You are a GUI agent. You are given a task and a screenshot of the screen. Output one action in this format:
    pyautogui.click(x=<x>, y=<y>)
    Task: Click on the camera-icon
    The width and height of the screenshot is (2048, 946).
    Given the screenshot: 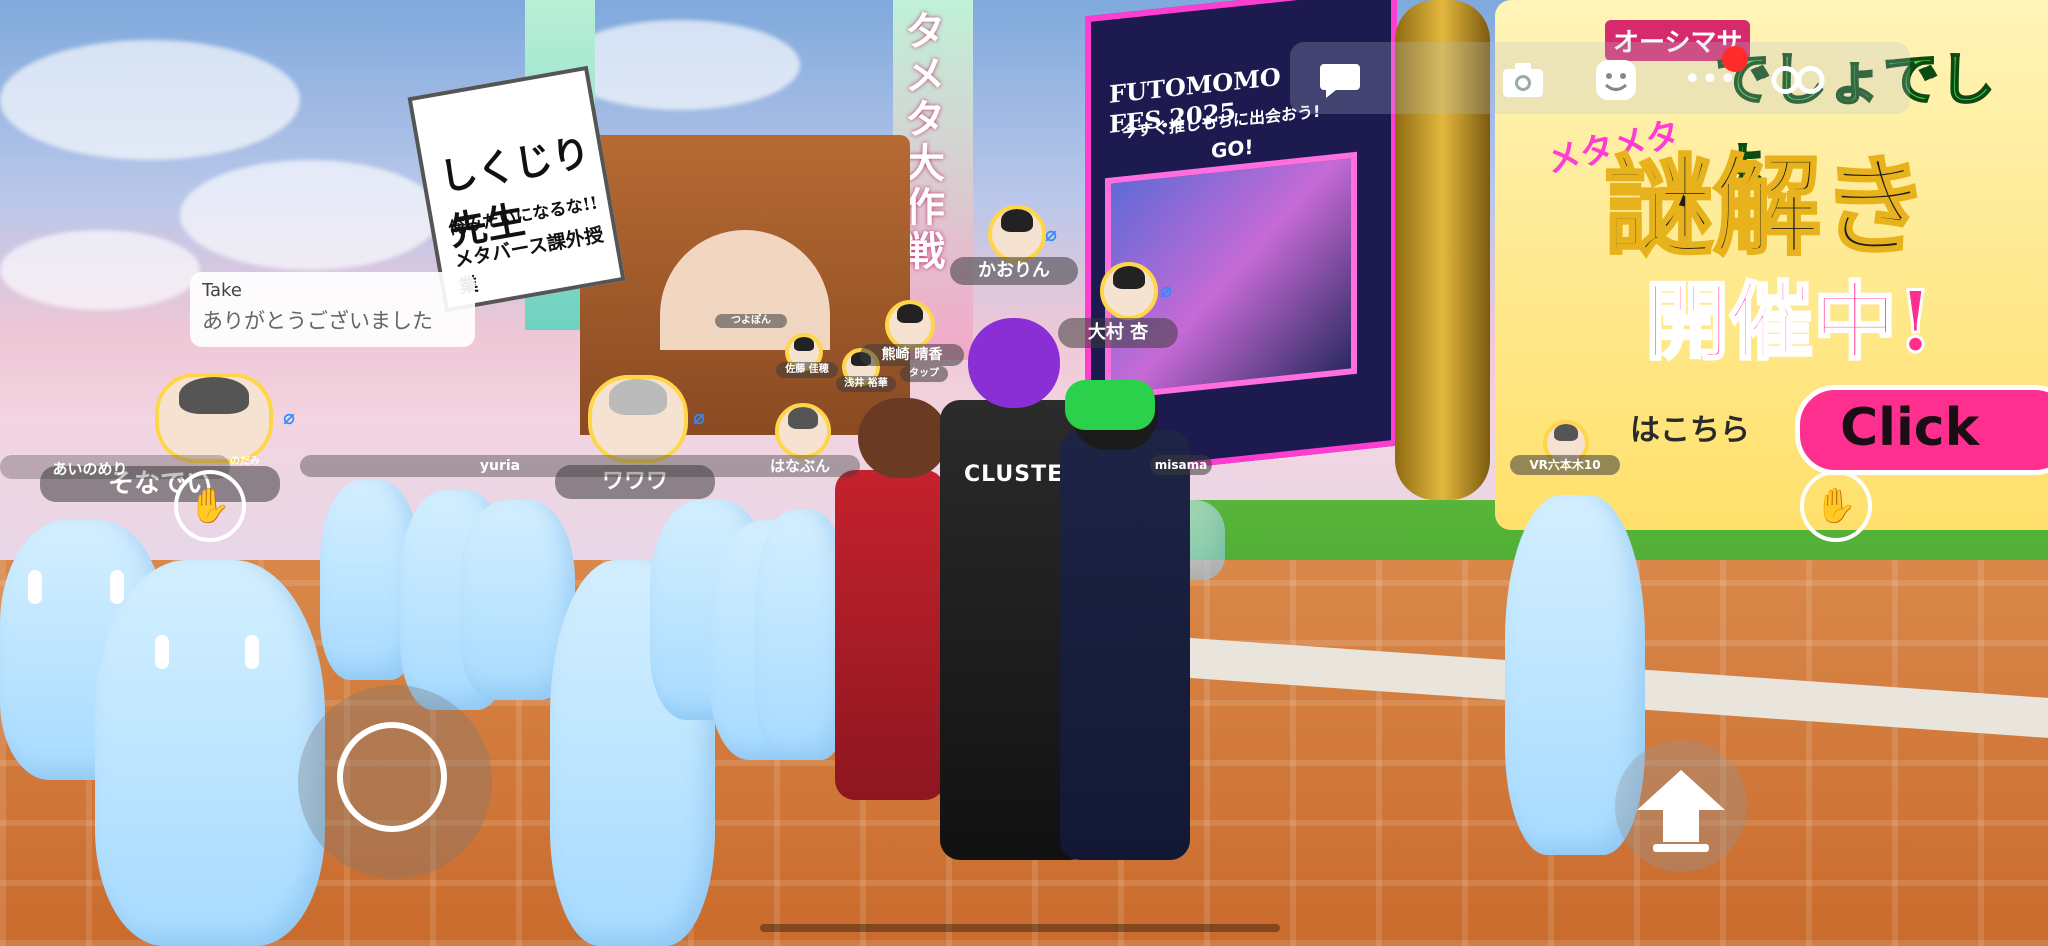 What is the action you would take?
    pyautogui.click(x=1523, y=80)
    